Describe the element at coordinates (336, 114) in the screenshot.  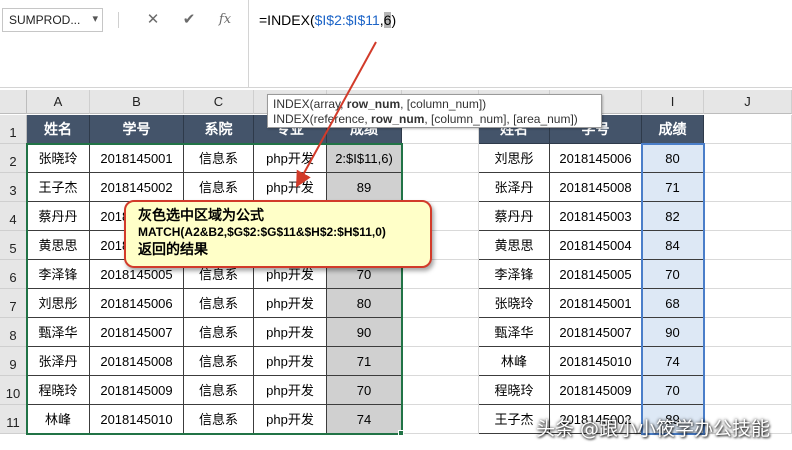
I see `annotation-arrow-icon` at that location.